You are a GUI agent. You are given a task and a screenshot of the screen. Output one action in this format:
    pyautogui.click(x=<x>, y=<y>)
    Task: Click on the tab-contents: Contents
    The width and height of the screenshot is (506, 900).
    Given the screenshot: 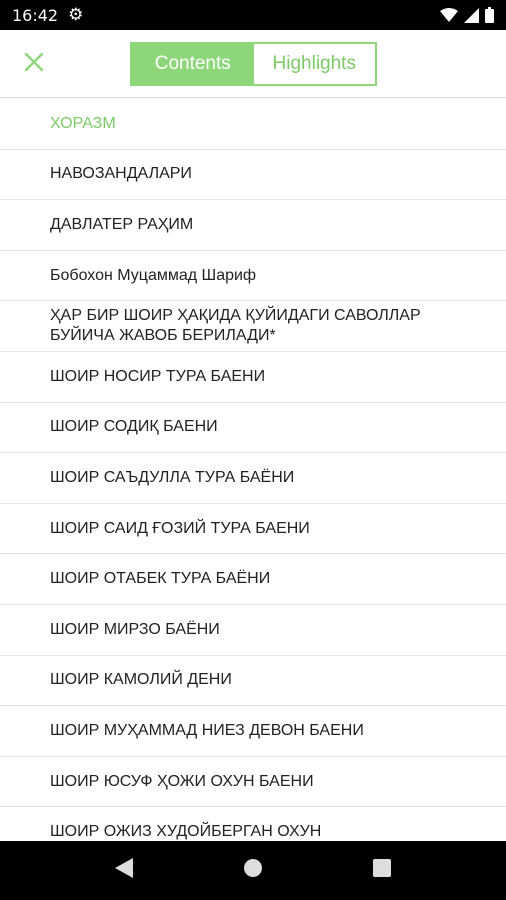 What is the action you would take?
    pyautogui.click(x=193, y=64)
    